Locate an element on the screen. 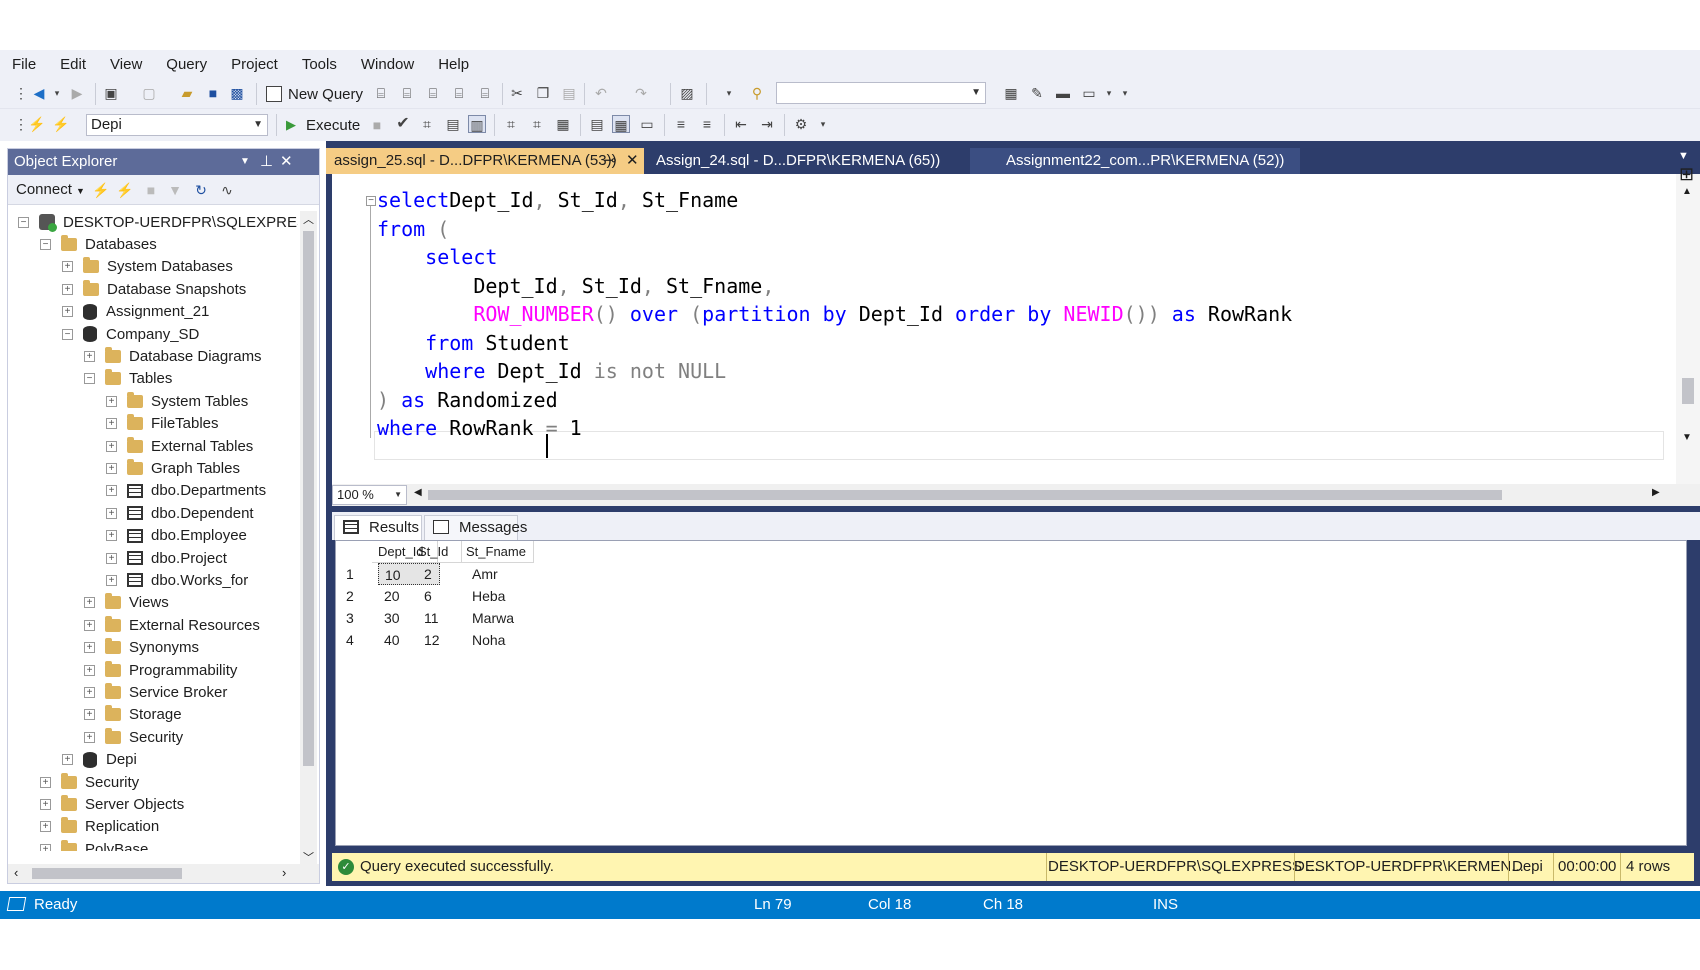 The width and height of the screenshot is (1700, 970). scroll-up-icon: ▲ is located at coordinates (1687, 191).